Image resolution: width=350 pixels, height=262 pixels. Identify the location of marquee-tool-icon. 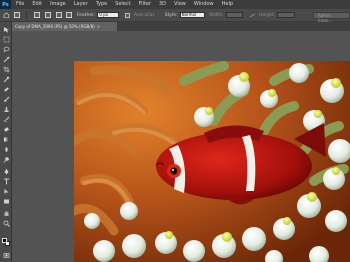
(6, 39).